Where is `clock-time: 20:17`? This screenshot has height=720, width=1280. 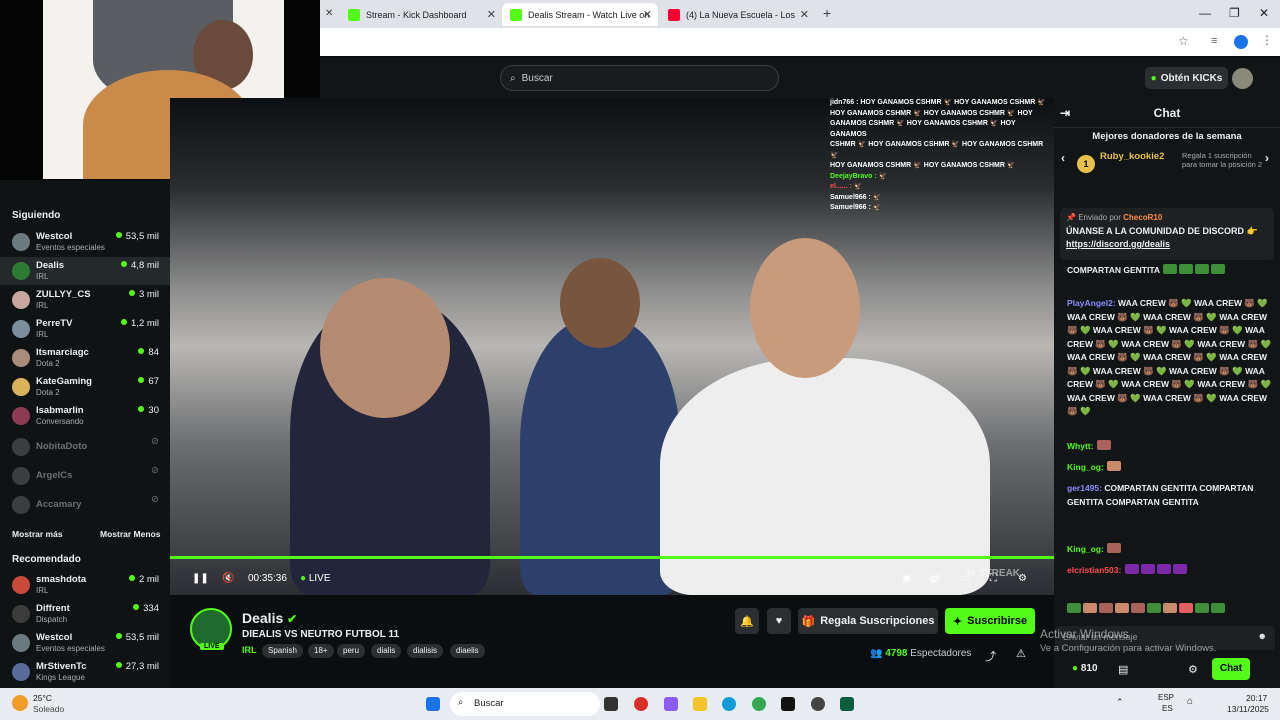 clock-time: 20:17 is located at coordinates (1256, 698).